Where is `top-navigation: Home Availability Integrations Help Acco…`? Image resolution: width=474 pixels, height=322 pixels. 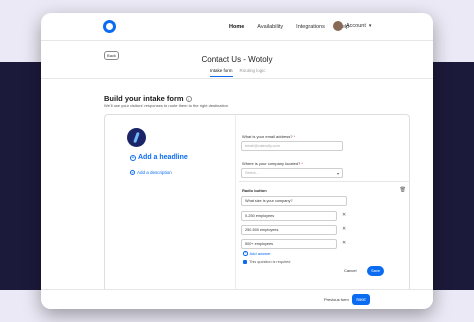 top-navigation: Home Availability Integrations Help Acco… is located at coordinates (237, 27).